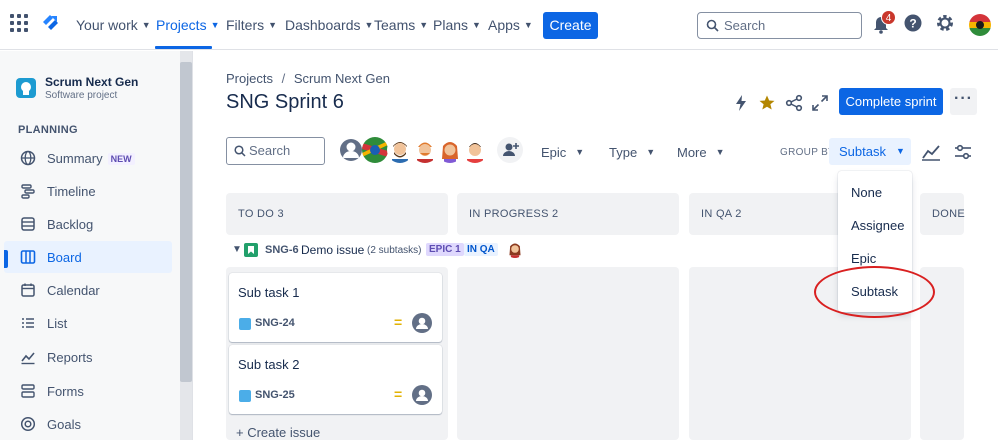  What do you see at coordinates (980, 25) in the screenshot?
I see `user-avatar` at bounding box center [980, 25].